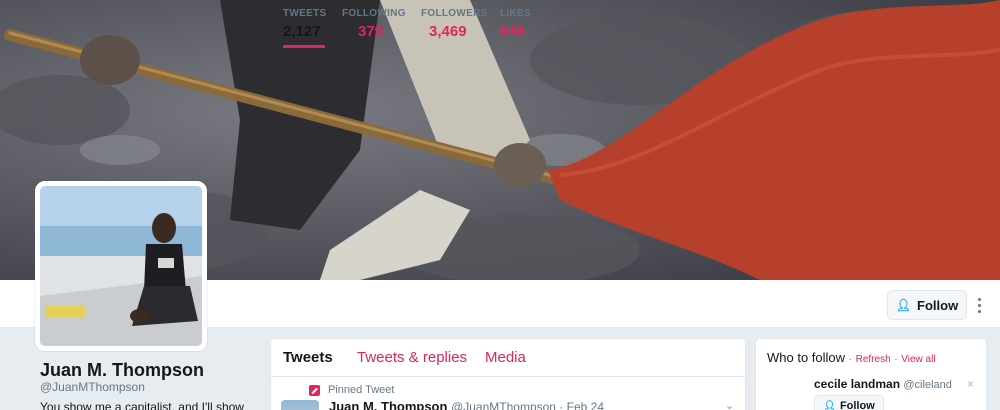 Image resolution: width=1000 pixels, height=410 pixels. What do you see at coordinates (412, 357) in the screenshot?
I see `tab-tweets-replies: Tweets & replies` at bounding box center [412, 357].